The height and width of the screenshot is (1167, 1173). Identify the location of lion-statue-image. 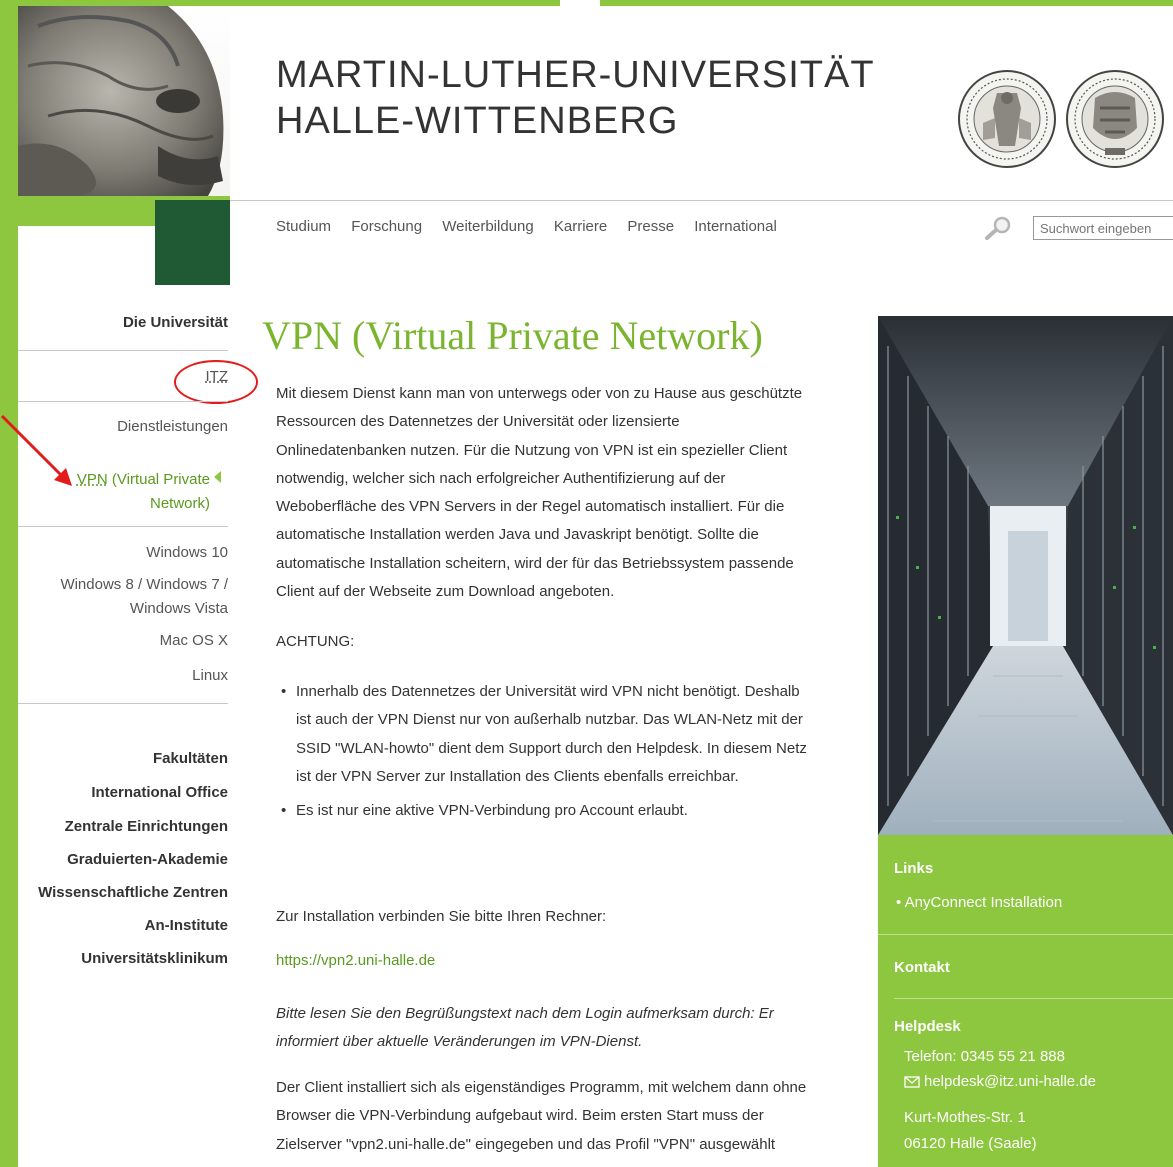
(124, 101).